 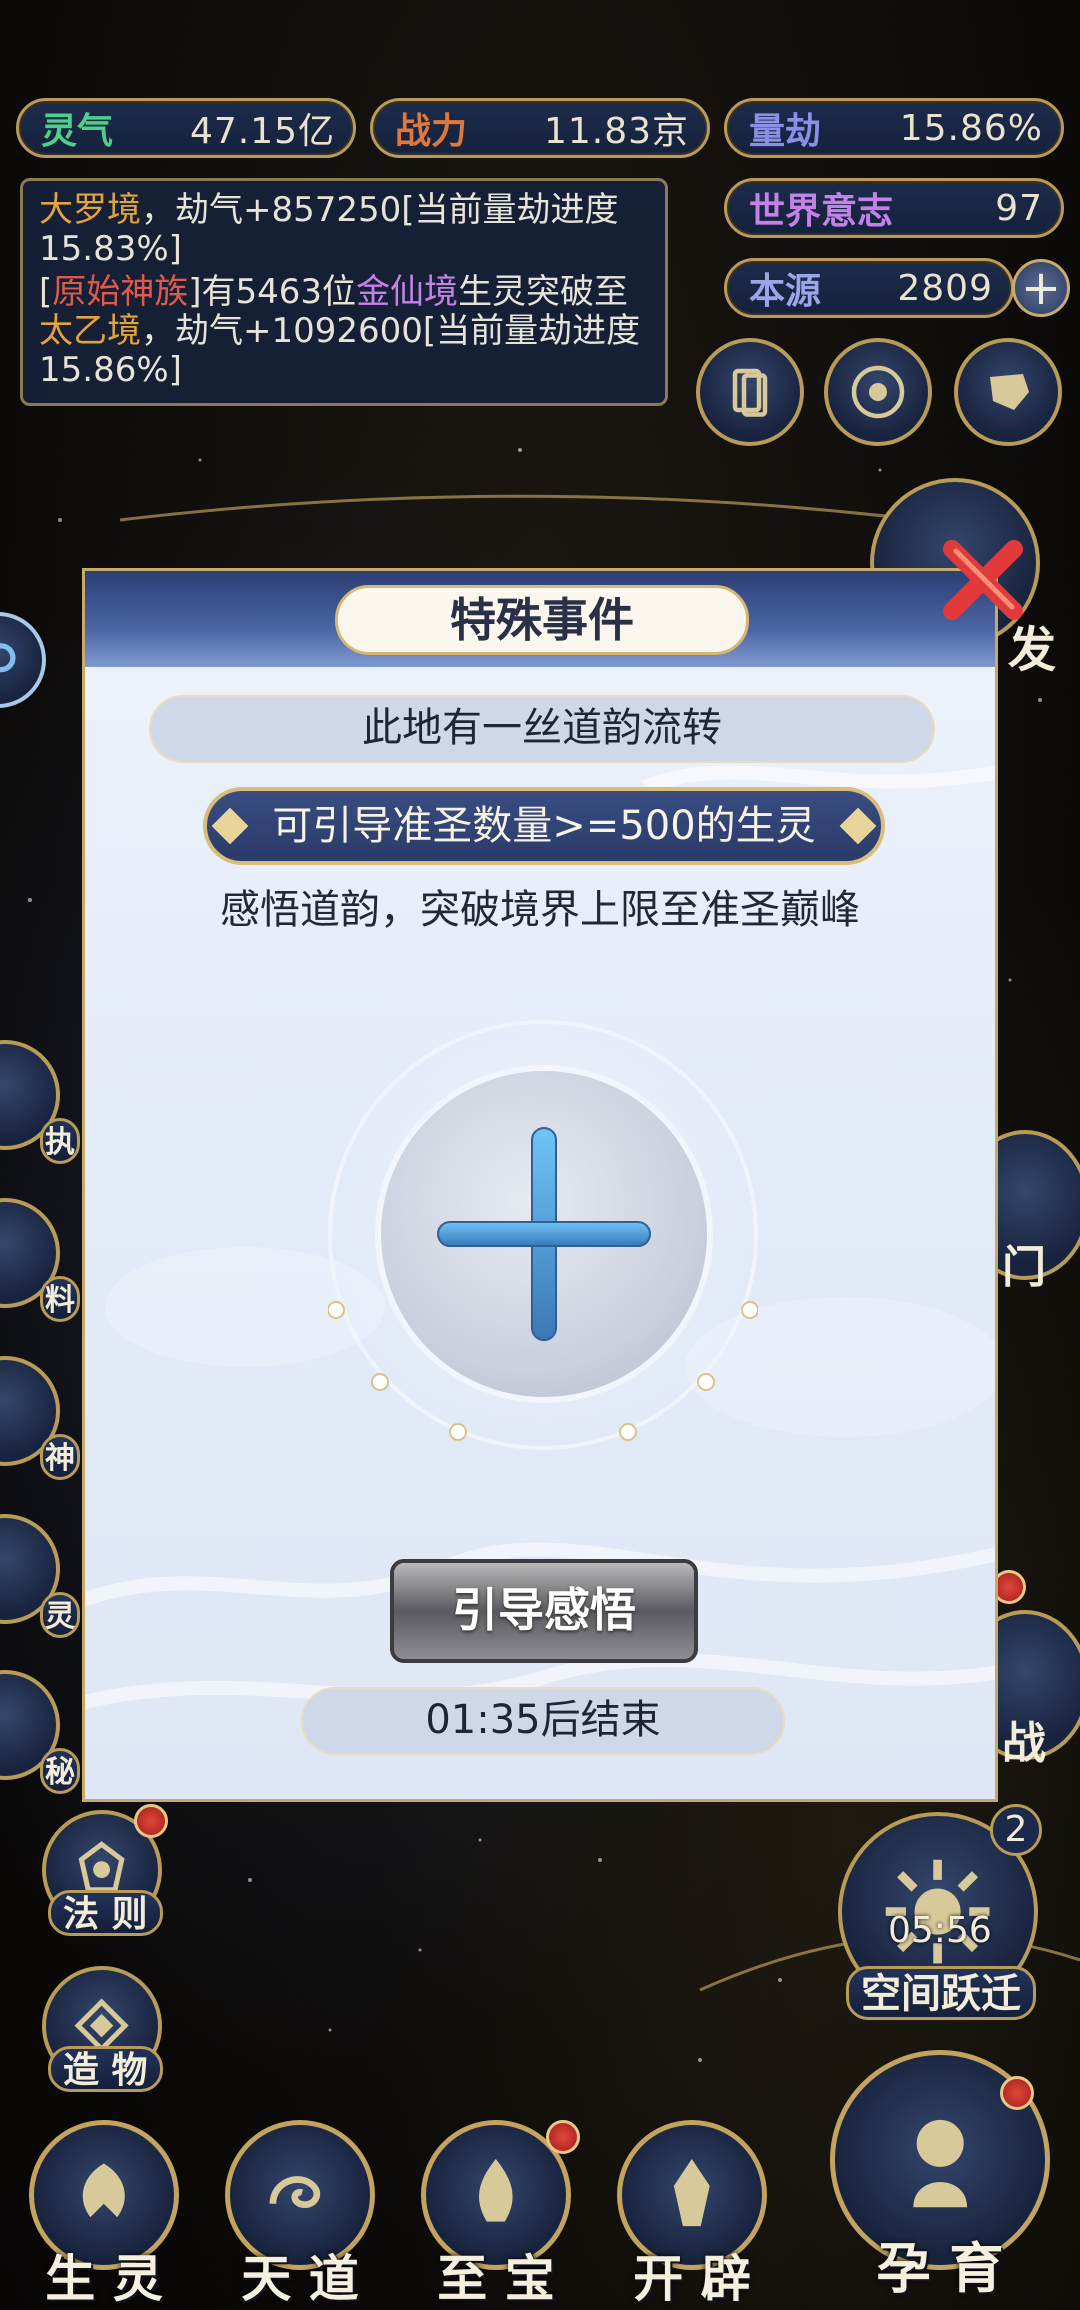 I want to click on nav-tiandao-emblem, so click(x=300, y=2195).